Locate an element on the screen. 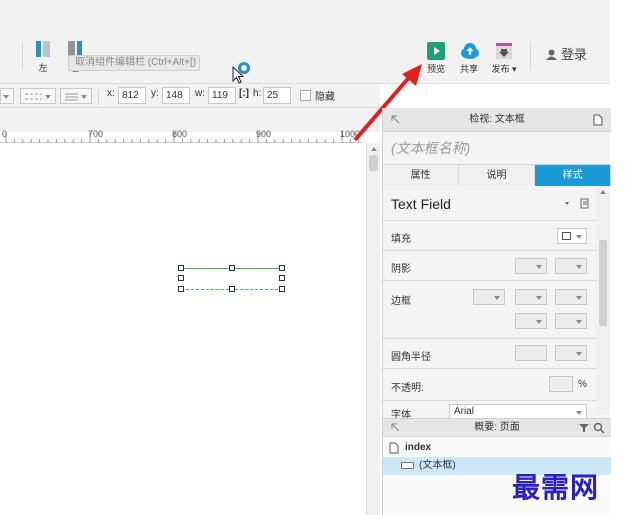 The image size is (626, 515). ruler-label: 0 is located at coordinates (5, 134).